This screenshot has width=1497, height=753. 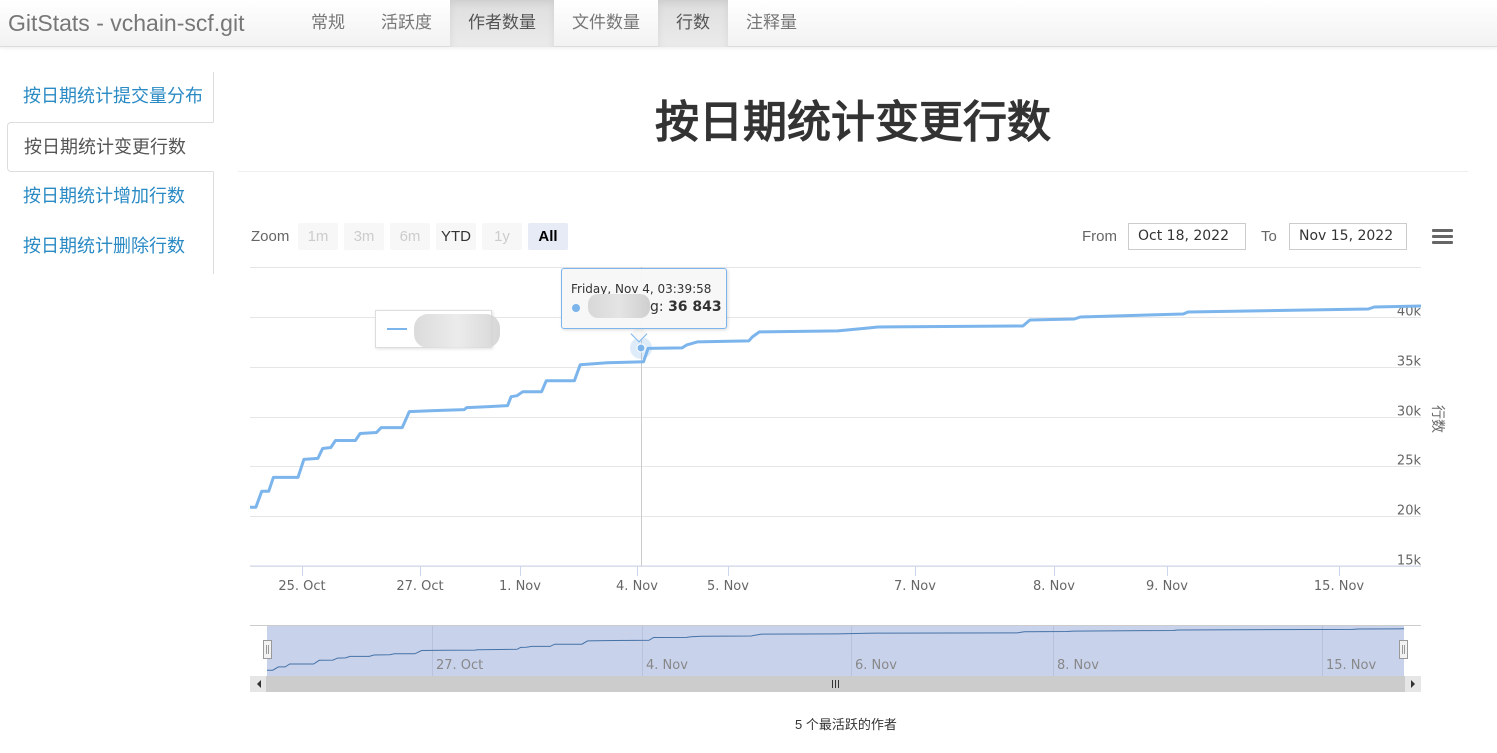 I want to click on navigator-mask, so click(x=835, y=651).